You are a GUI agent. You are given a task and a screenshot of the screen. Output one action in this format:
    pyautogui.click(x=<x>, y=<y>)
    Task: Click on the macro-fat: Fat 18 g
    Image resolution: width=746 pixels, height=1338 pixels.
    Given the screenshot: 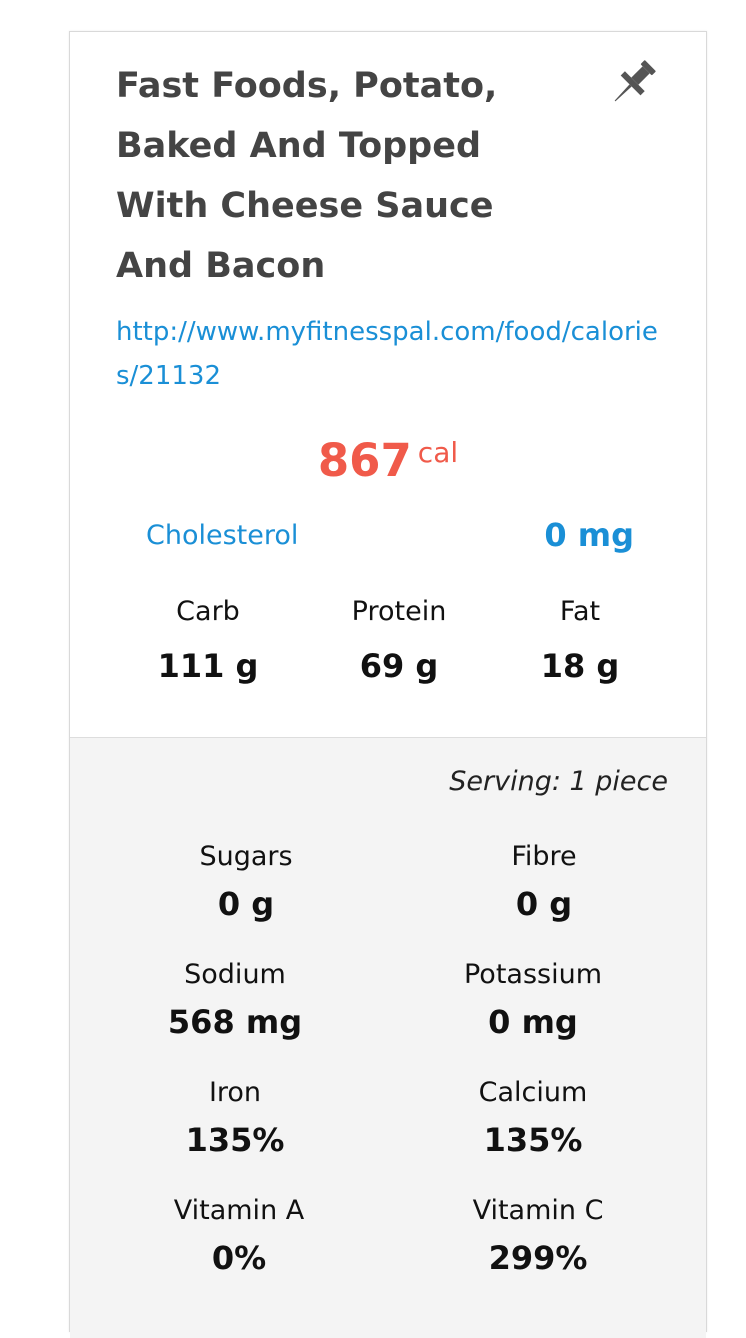 What is the action you would take?
    pyautogui.click(x=580, y=639)
    